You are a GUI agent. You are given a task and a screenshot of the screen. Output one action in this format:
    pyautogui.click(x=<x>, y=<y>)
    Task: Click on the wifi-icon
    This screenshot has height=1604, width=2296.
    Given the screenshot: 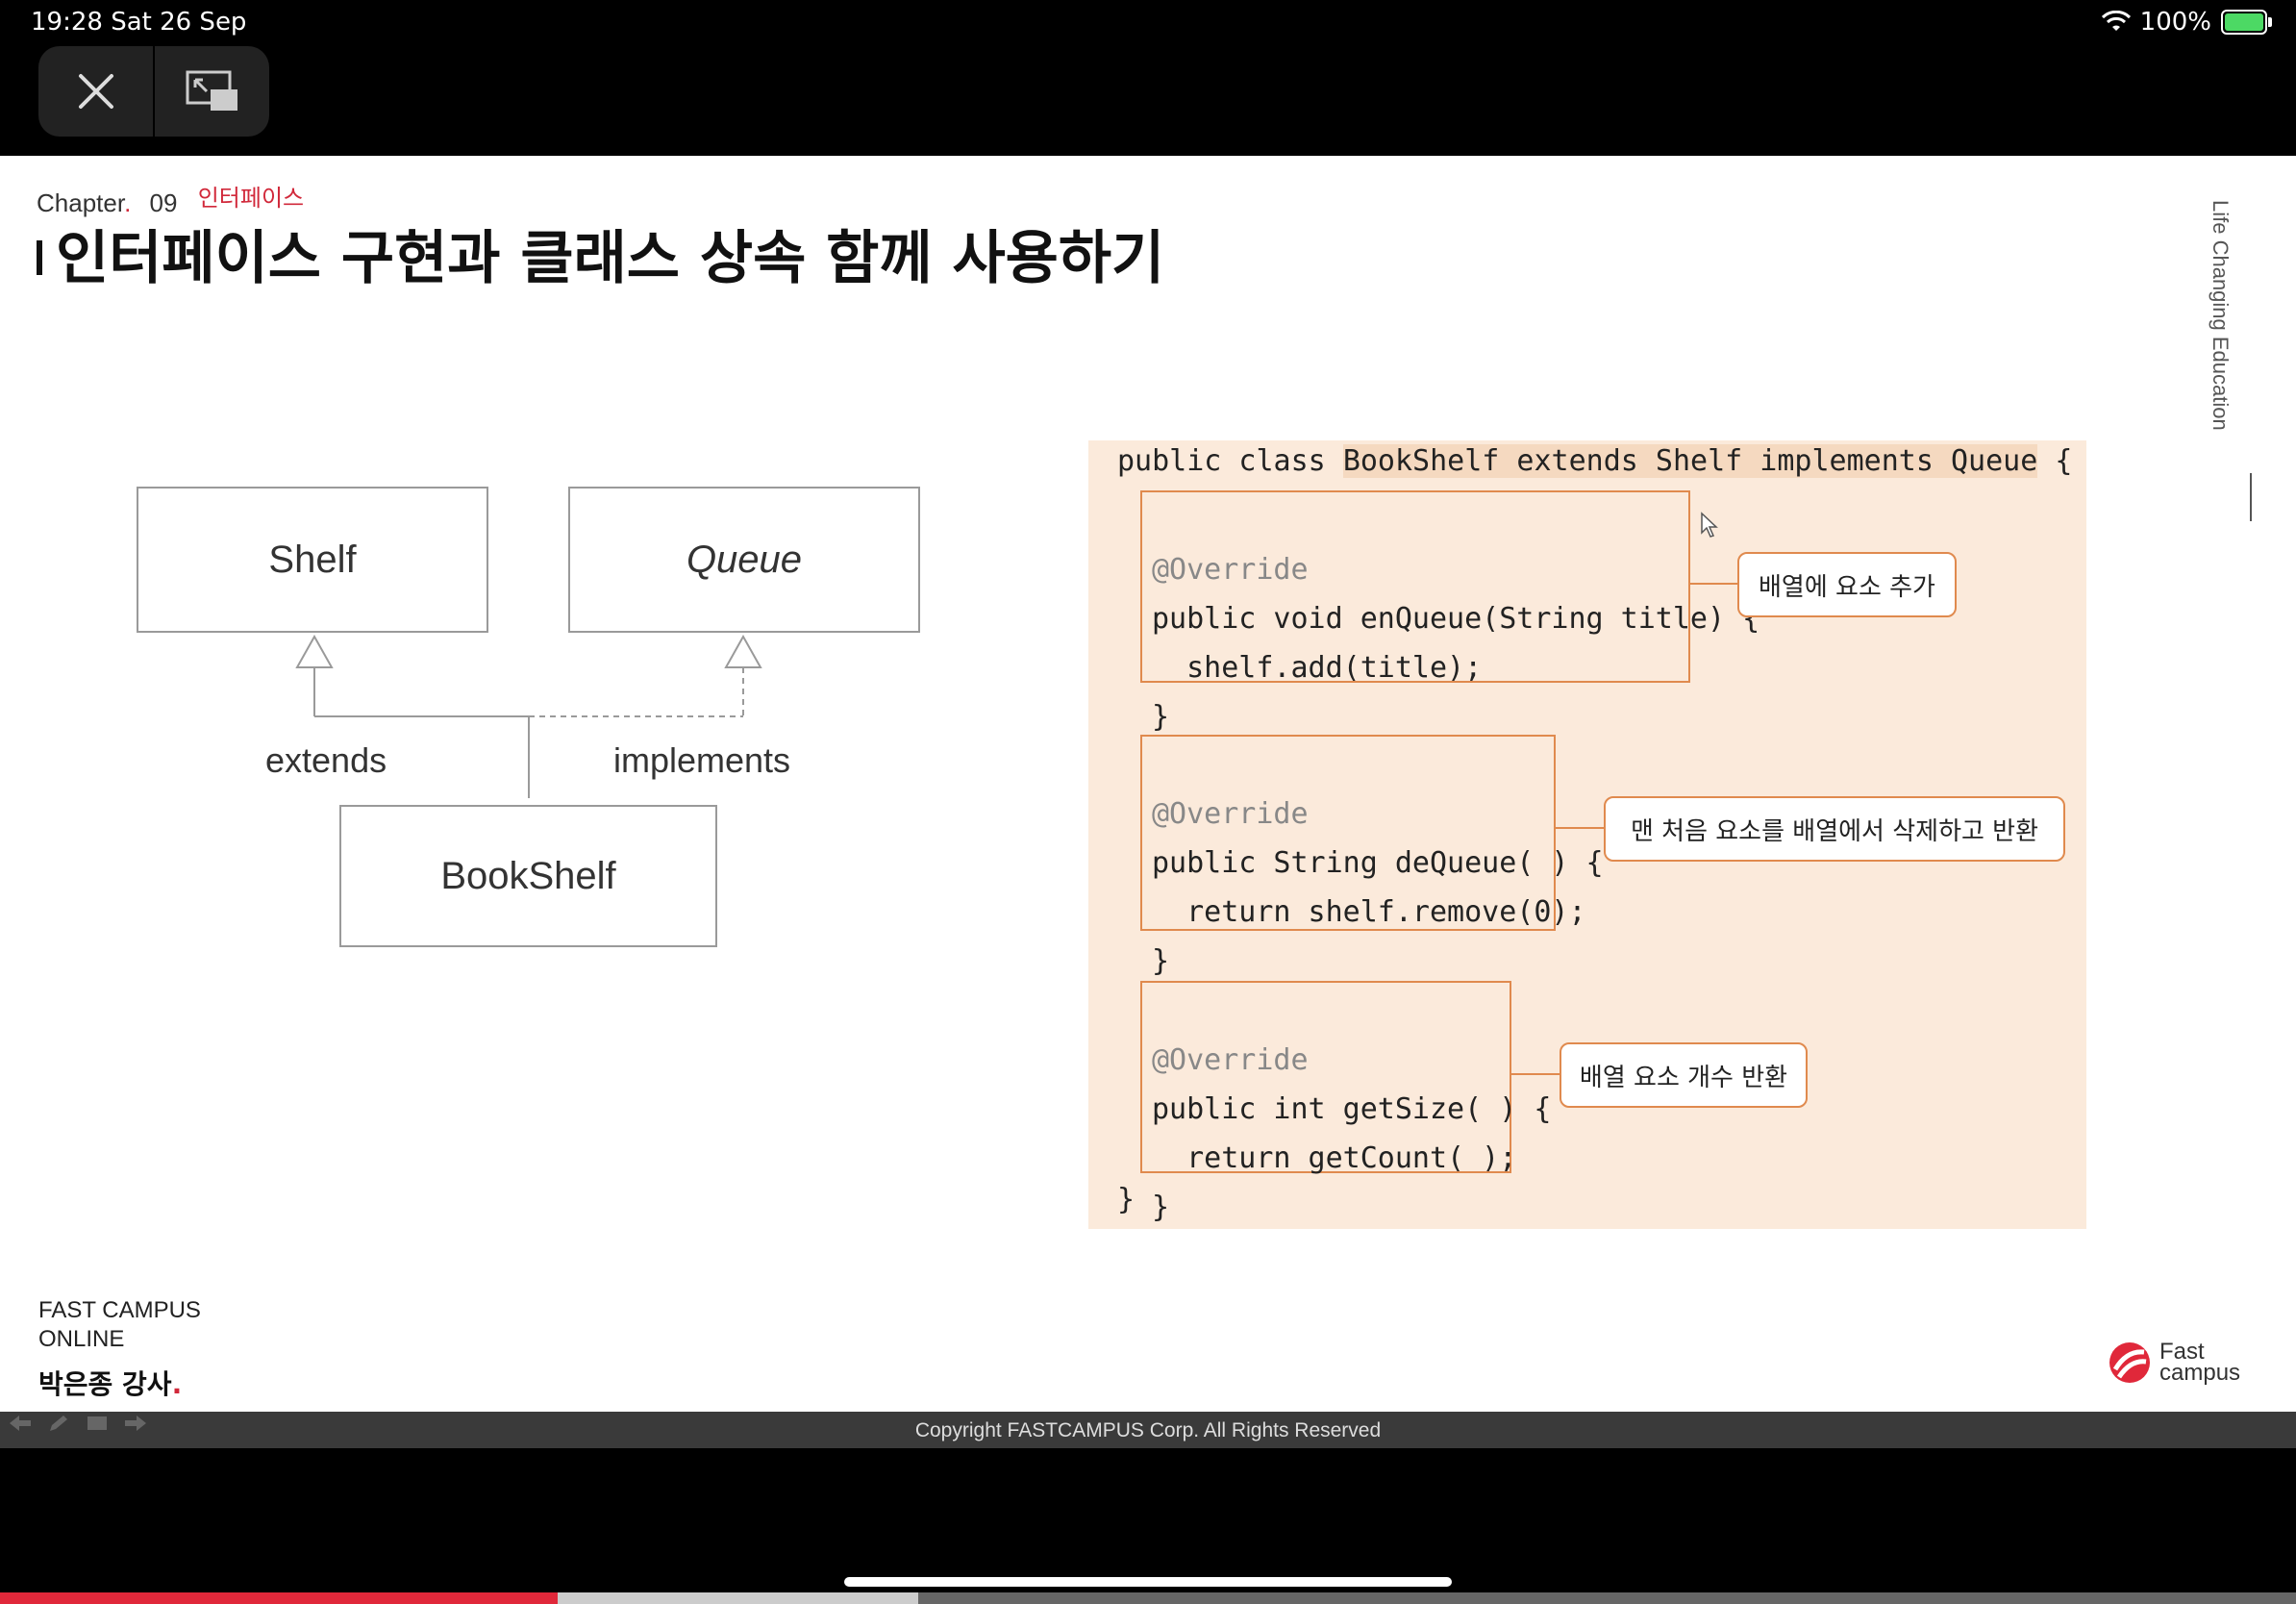 What is the action you would take?
    pyautogui.click(x=2116, y=21)
    